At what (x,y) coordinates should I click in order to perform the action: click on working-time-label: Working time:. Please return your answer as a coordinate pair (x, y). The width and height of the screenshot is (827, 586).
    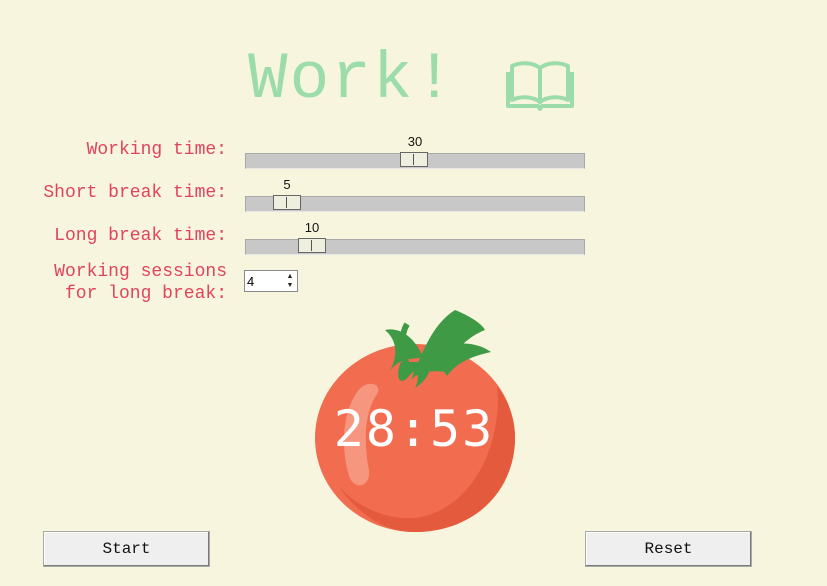
    Looking at the image, I should click on (156, 150).